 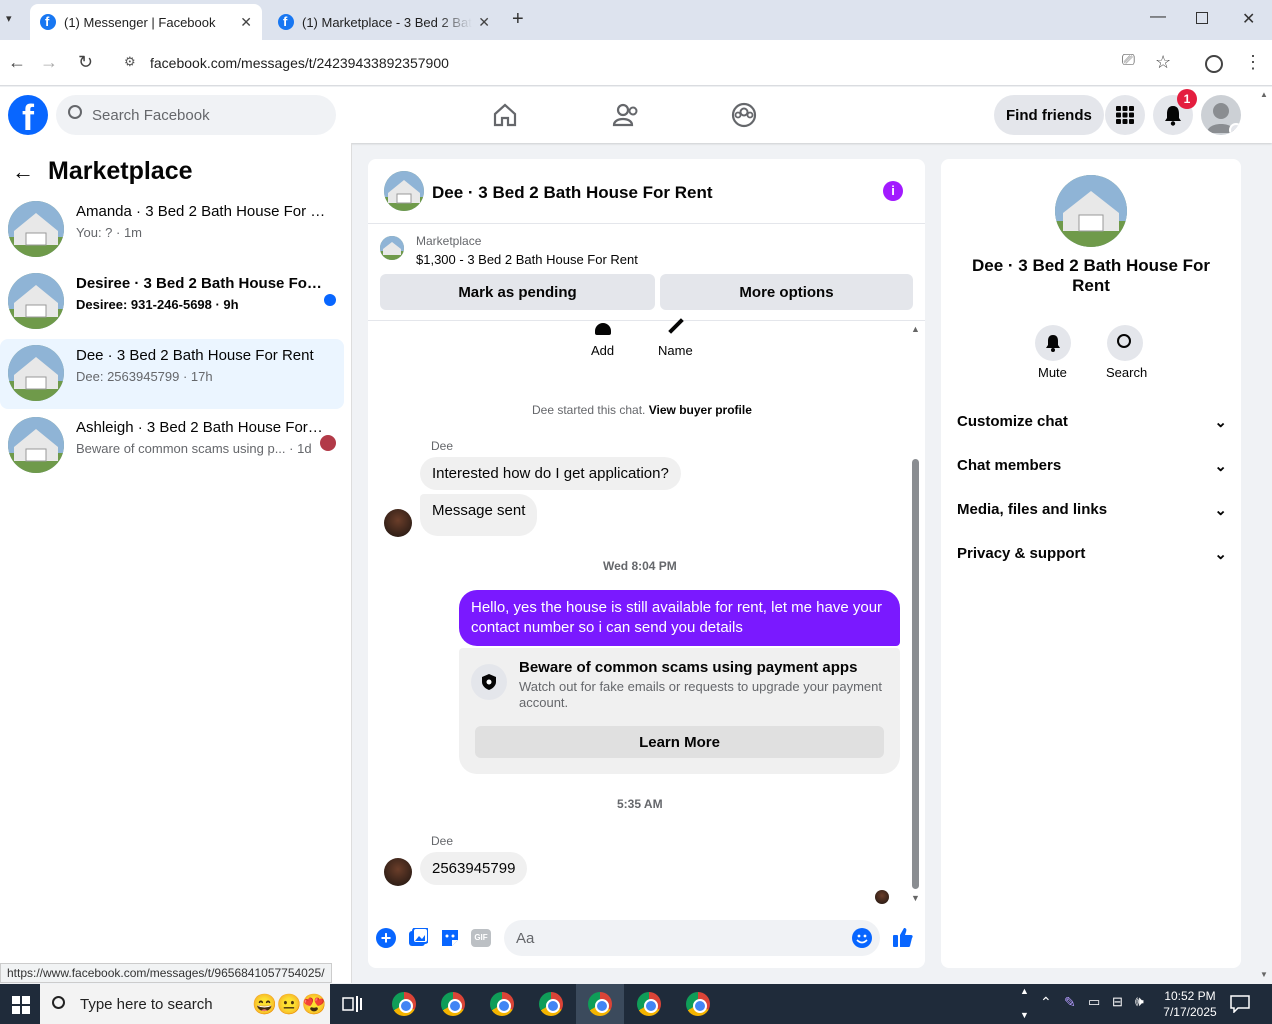 I want to click on browser-menu-icon: ⋮, so click(x=1253, y=62).